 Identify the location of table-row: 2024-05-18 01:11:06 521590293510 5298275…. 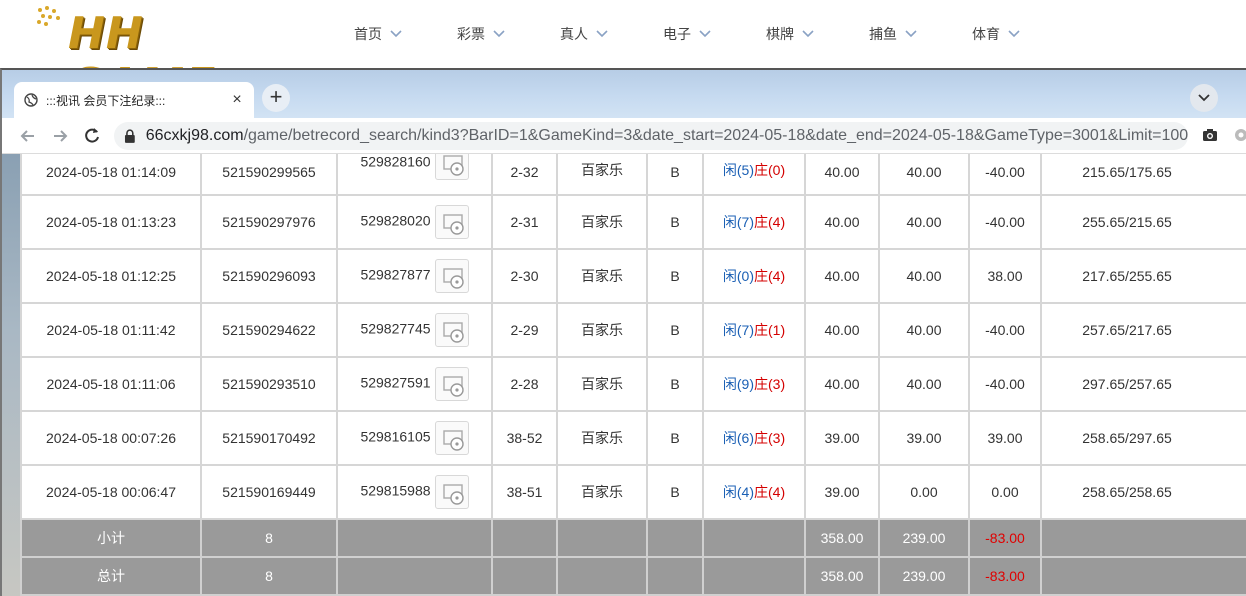
(633, 384).